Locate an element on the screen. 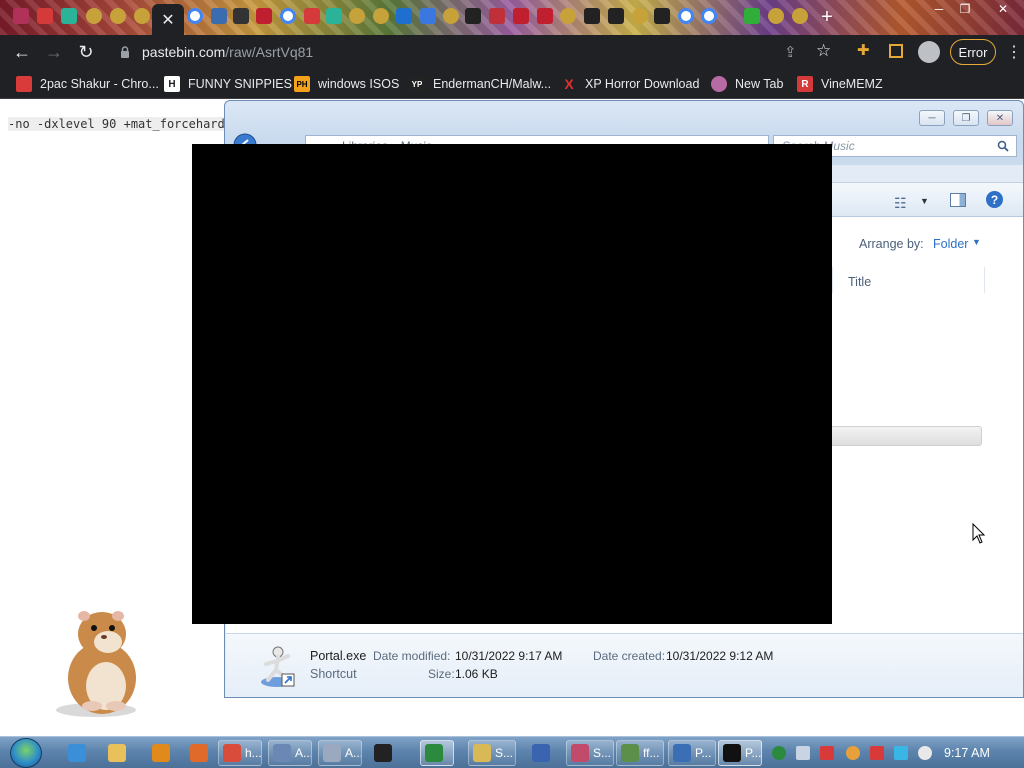  flag-tray-icon is located at coordinates (877, 753).